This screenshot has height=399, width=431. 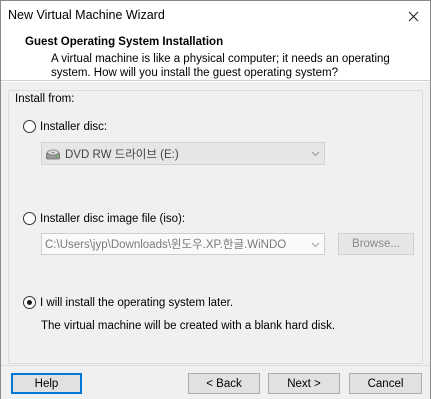 I want to click on install-later-radio, so click(x=29, y=302).